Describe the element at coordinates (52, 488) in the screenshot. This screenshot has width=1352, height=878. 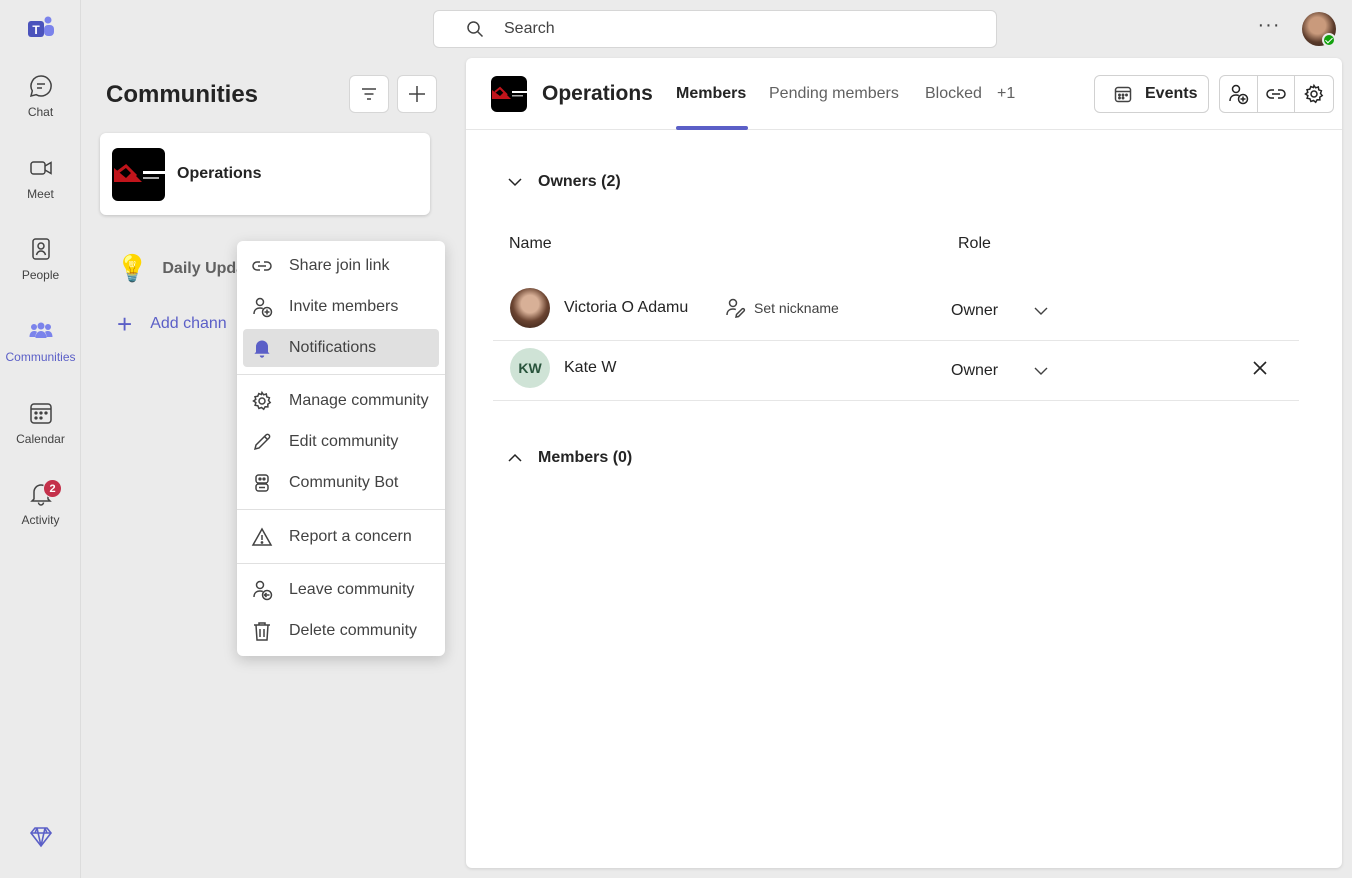
I see `activity-badge: 2` at that location.